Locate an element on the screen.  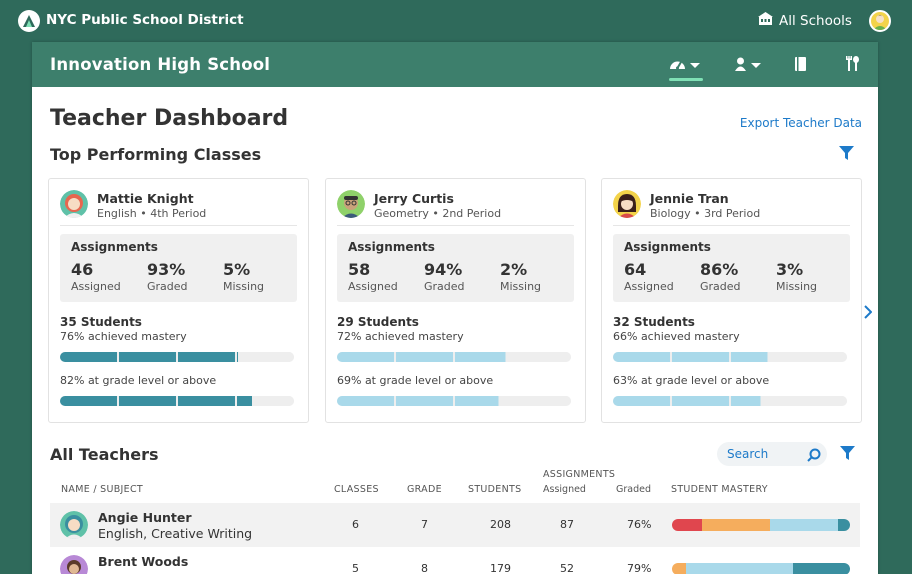
graded-percent: 86% is located at coordinates (719, 269).